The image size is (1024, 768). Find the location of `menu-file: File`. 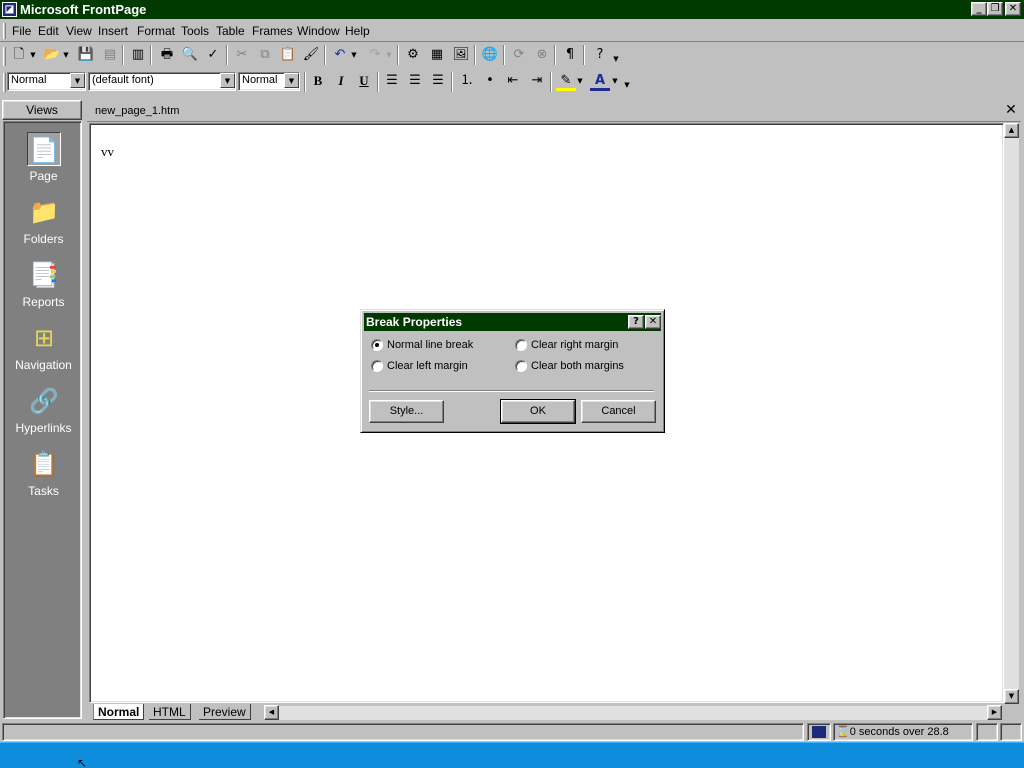

menu-file: File is located at coordinates (21, 31).